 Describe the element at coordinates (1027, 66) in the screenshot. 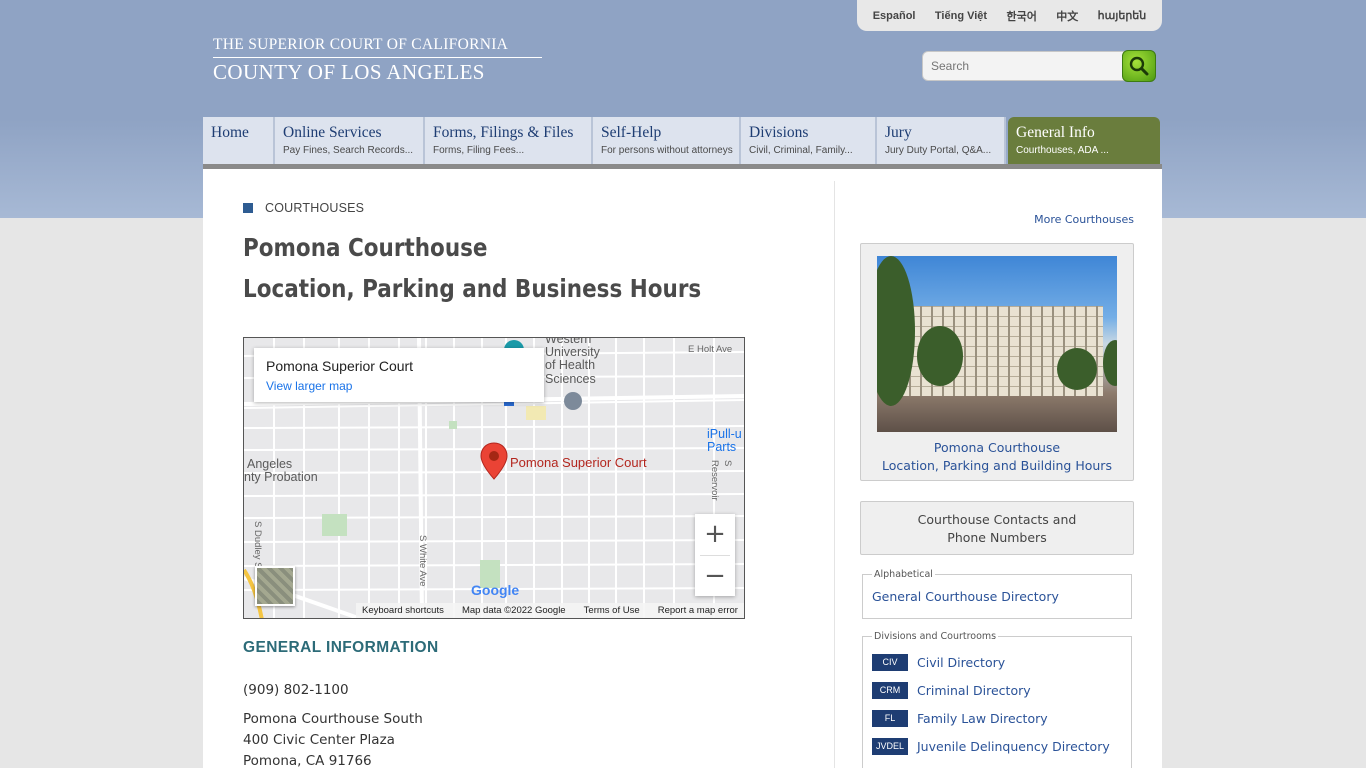

I see `search-input` at that location.